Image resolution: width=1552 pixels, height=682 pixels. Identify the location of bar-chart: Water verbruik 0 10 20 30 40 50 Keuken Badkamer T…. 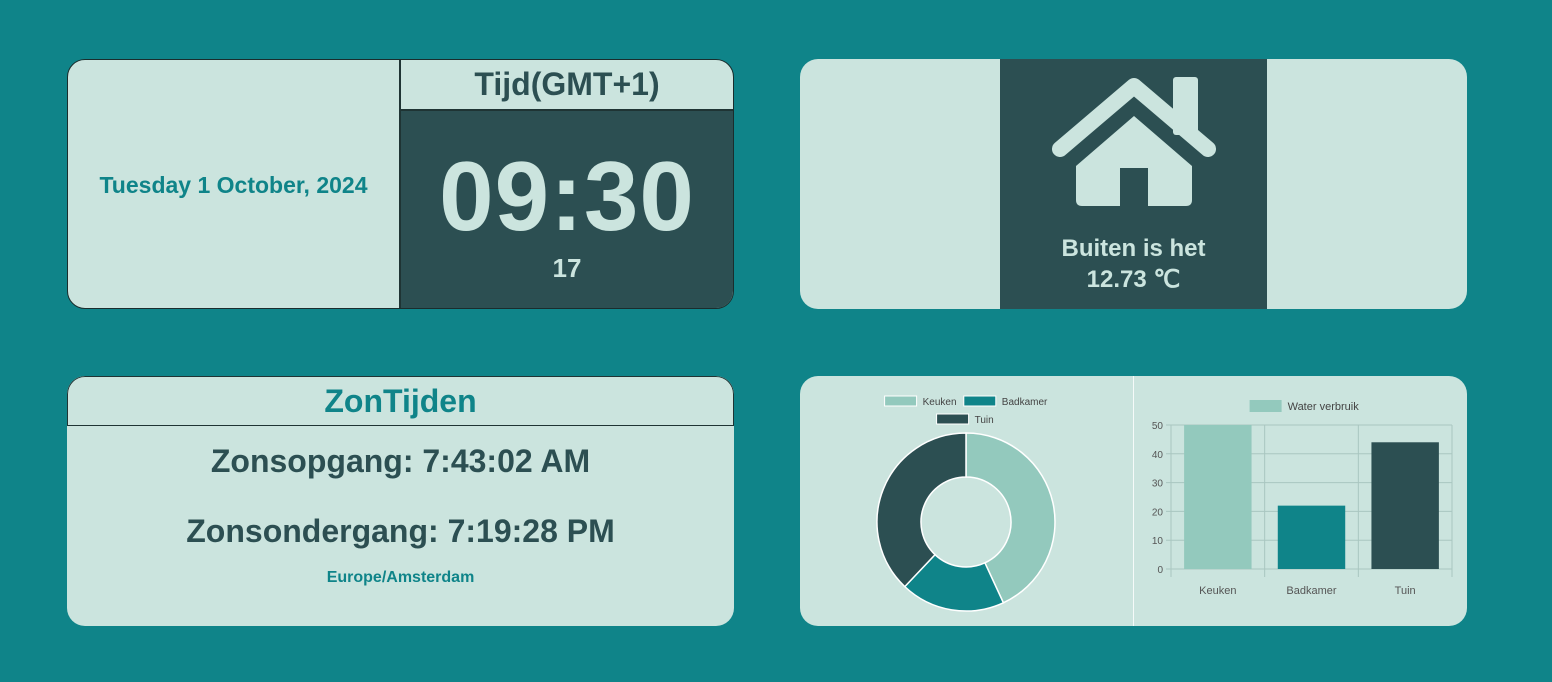
(1302, 498).